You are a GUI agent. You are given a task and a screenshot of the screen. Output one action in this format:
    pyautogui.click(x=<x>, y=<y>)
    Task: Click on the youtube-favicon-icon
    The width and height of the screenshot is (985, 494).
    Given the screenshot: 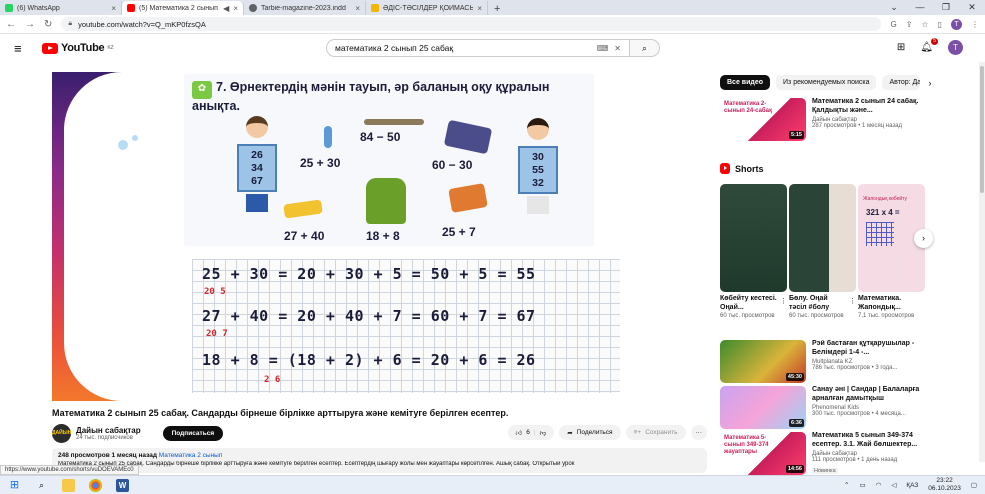 What is the action you would take?
    pyautogui.click(x=131, y=8)
    